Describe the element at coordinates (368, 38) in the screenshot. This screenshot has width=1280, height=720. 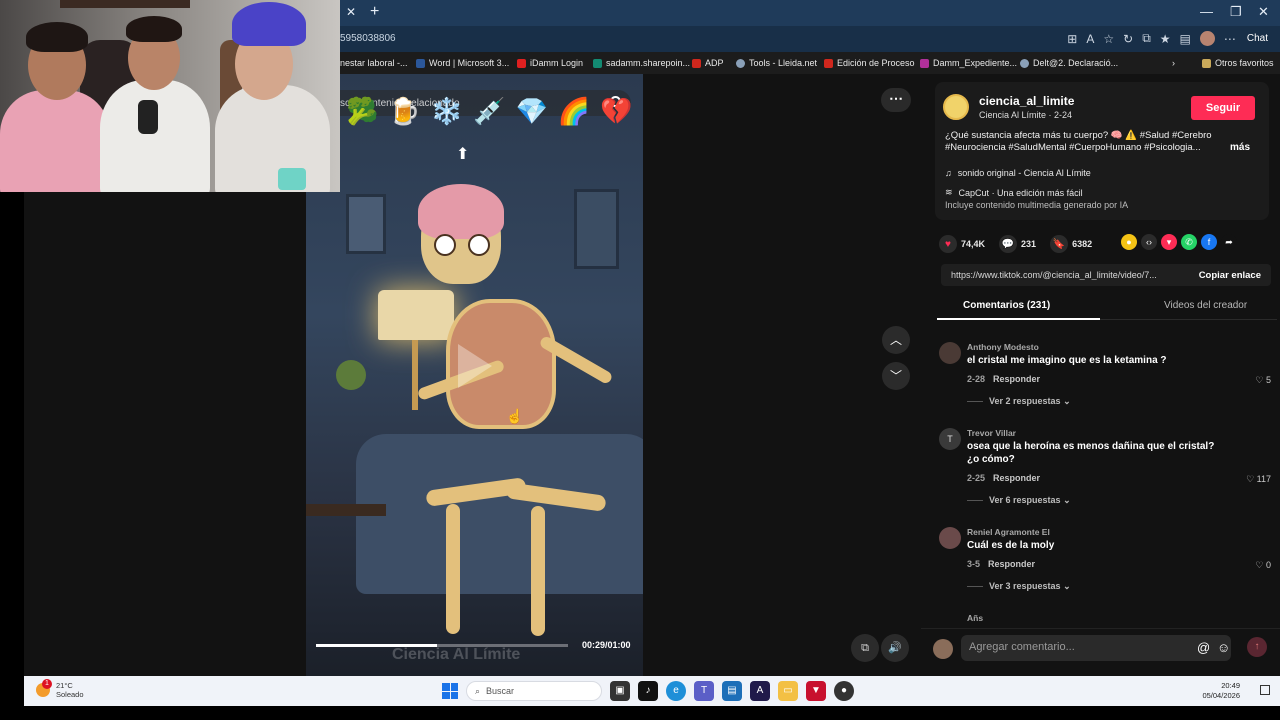
I see `url-text: 5958038806` at that location.